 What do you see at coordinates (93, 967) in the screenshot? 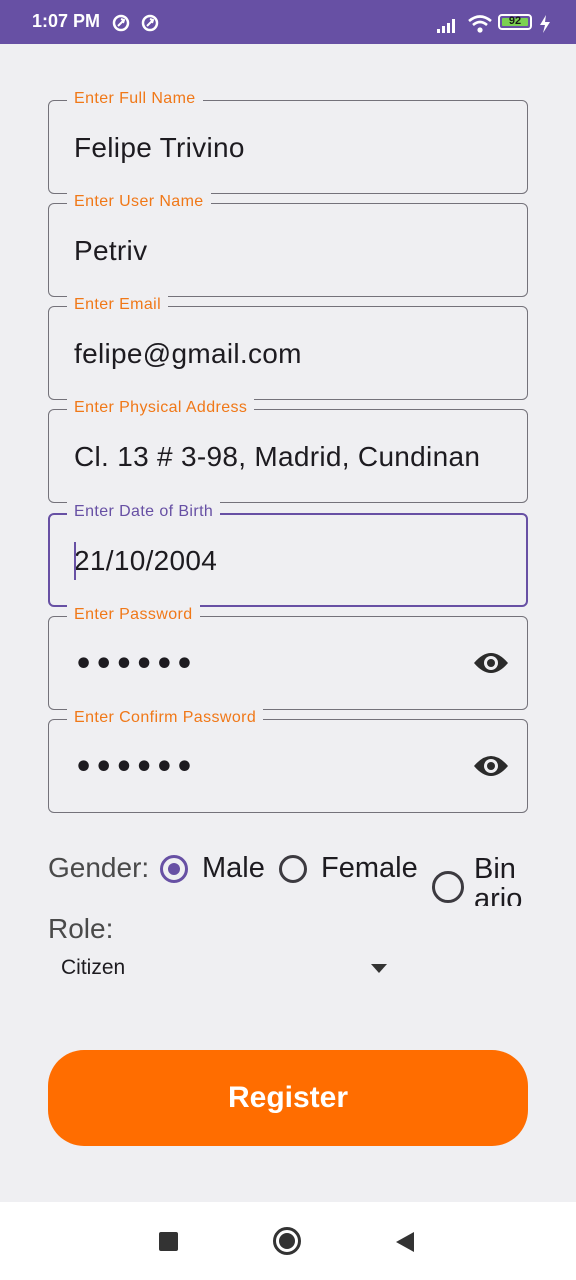
I see `role-selected-value: Citizen` at bounding box center [93, 967].